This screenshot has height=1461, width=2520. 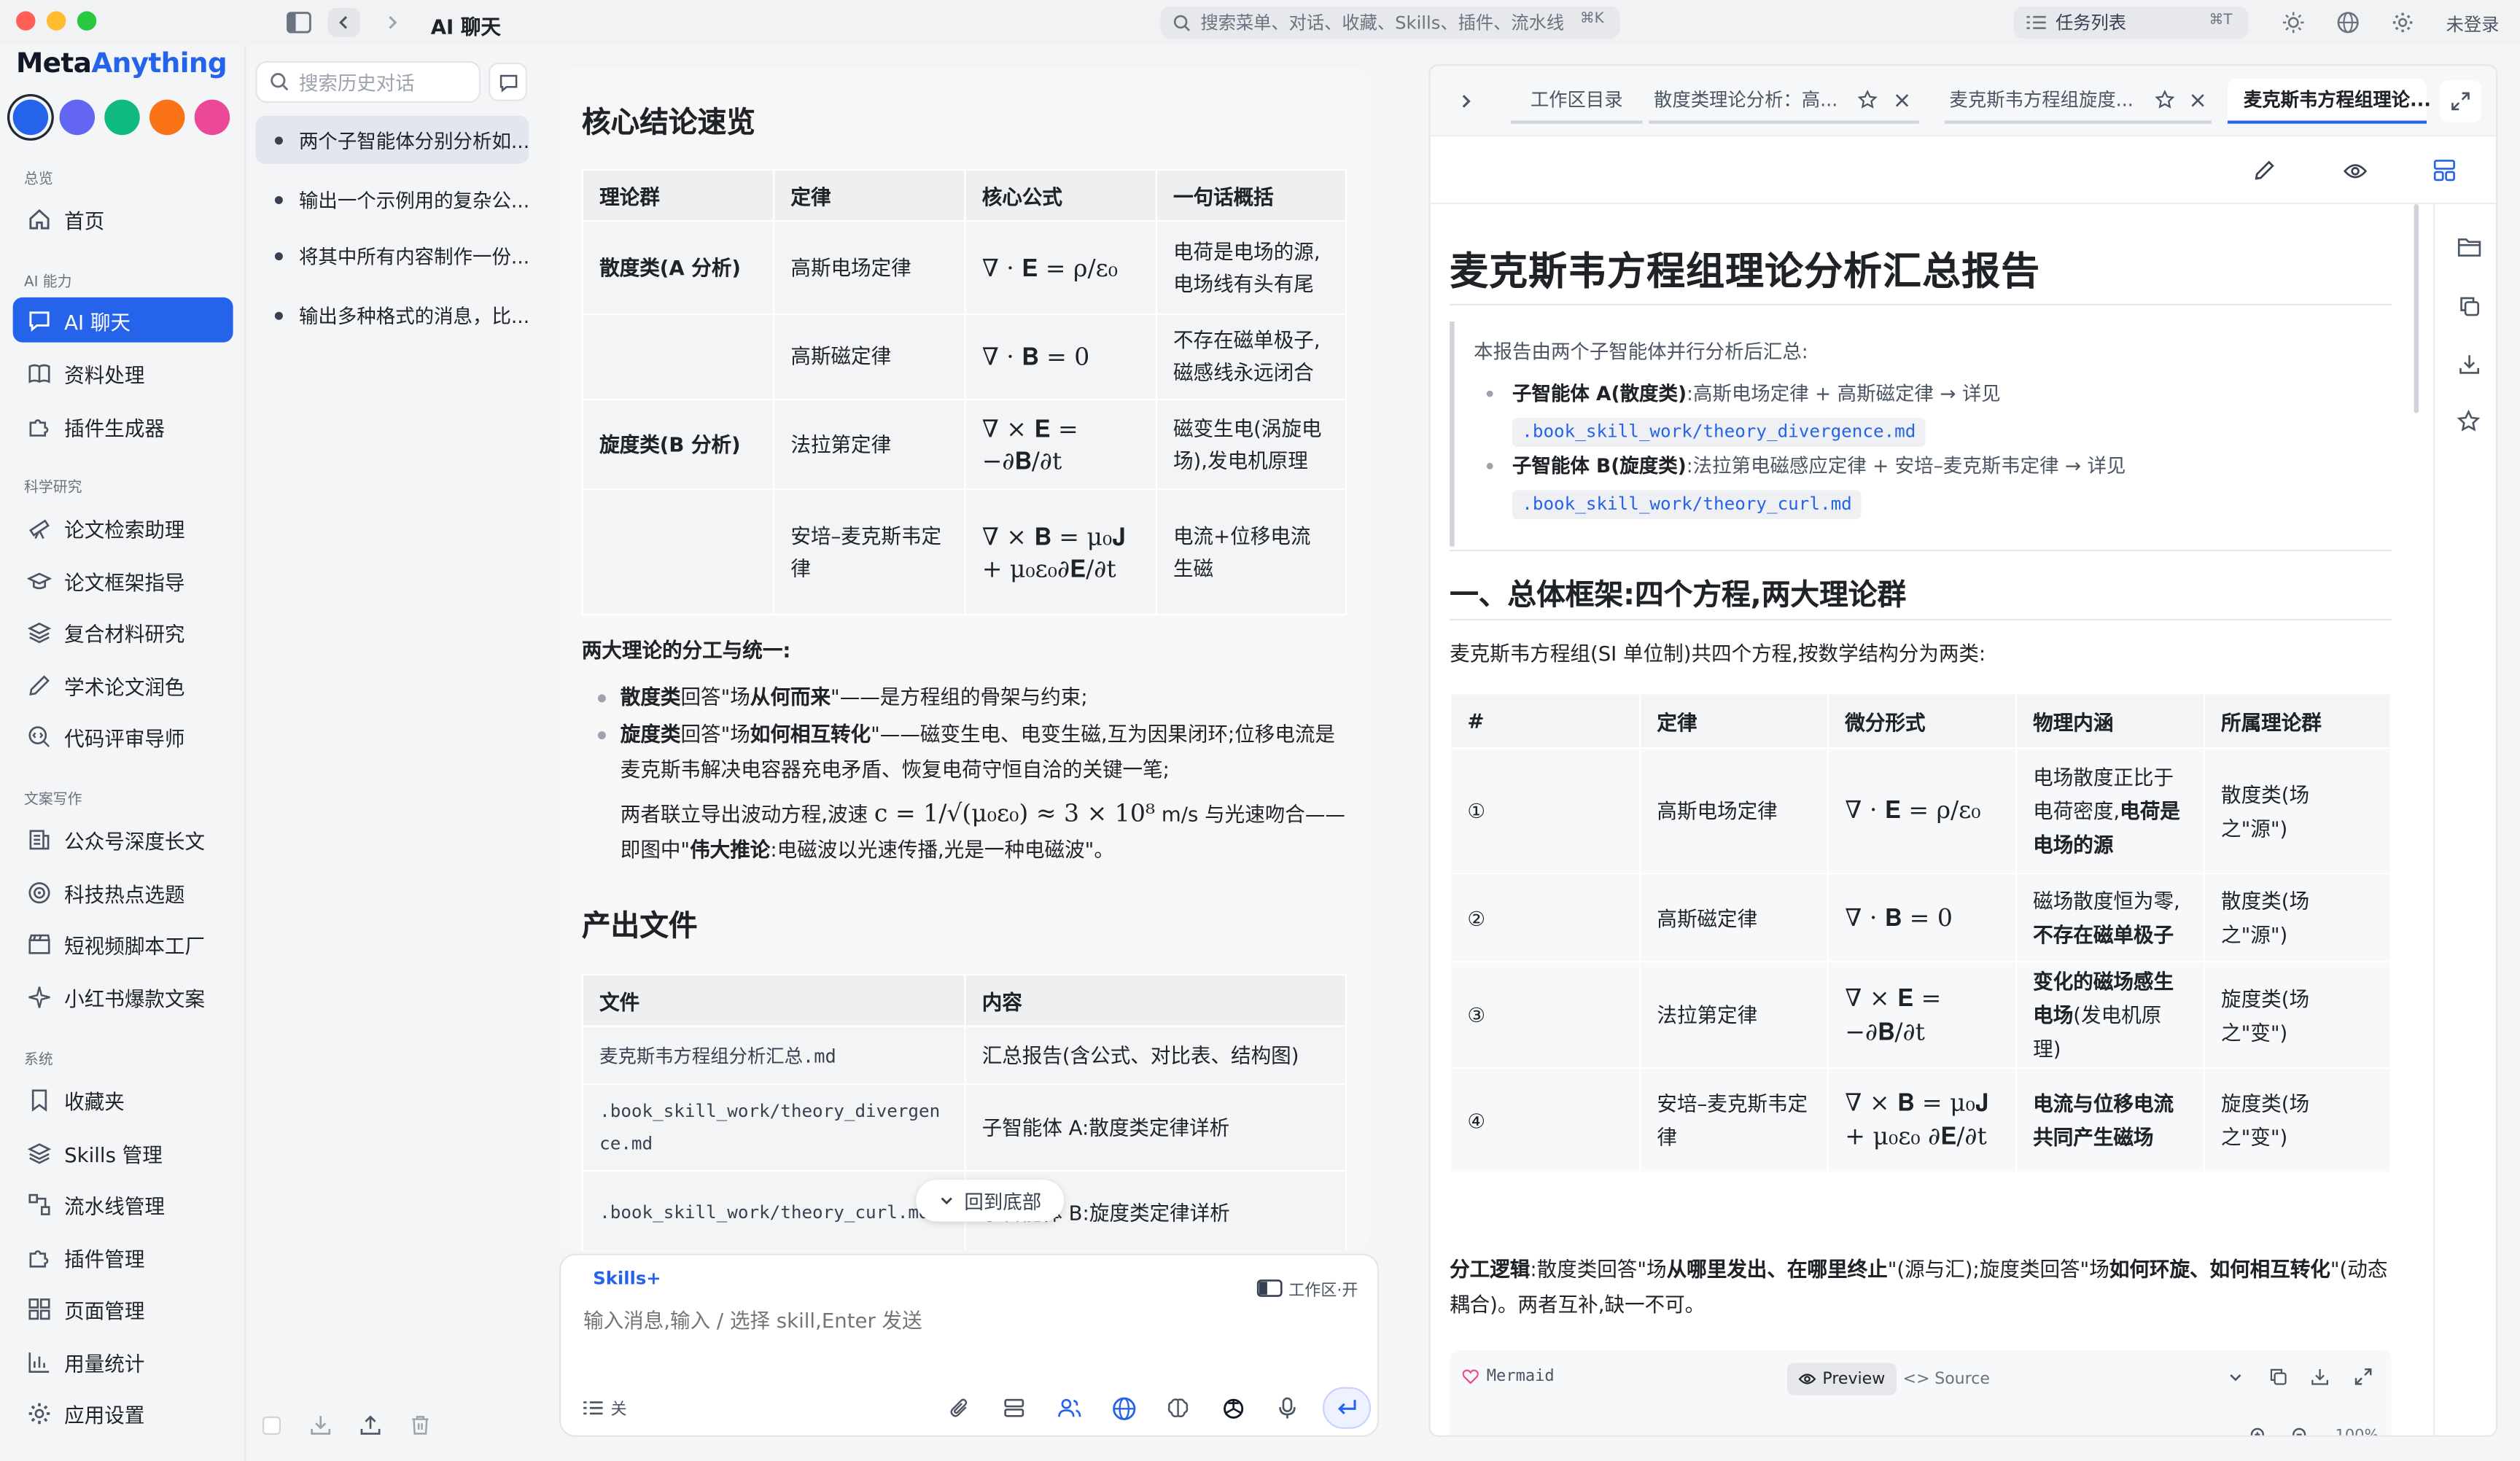 What do you see at coordinates (1946, 1379) in the screenshot?
I see `mermaid-source-button: <> Source` at bounding box center [1946, 1379].